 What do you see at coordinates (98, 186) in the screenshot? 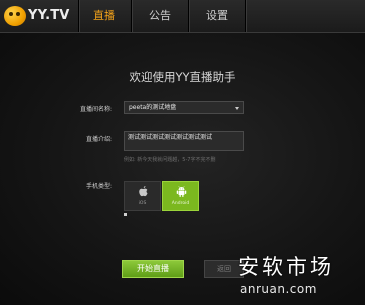
I see `phone-type-label: 手机类型:` at bounding box center [98, 186].